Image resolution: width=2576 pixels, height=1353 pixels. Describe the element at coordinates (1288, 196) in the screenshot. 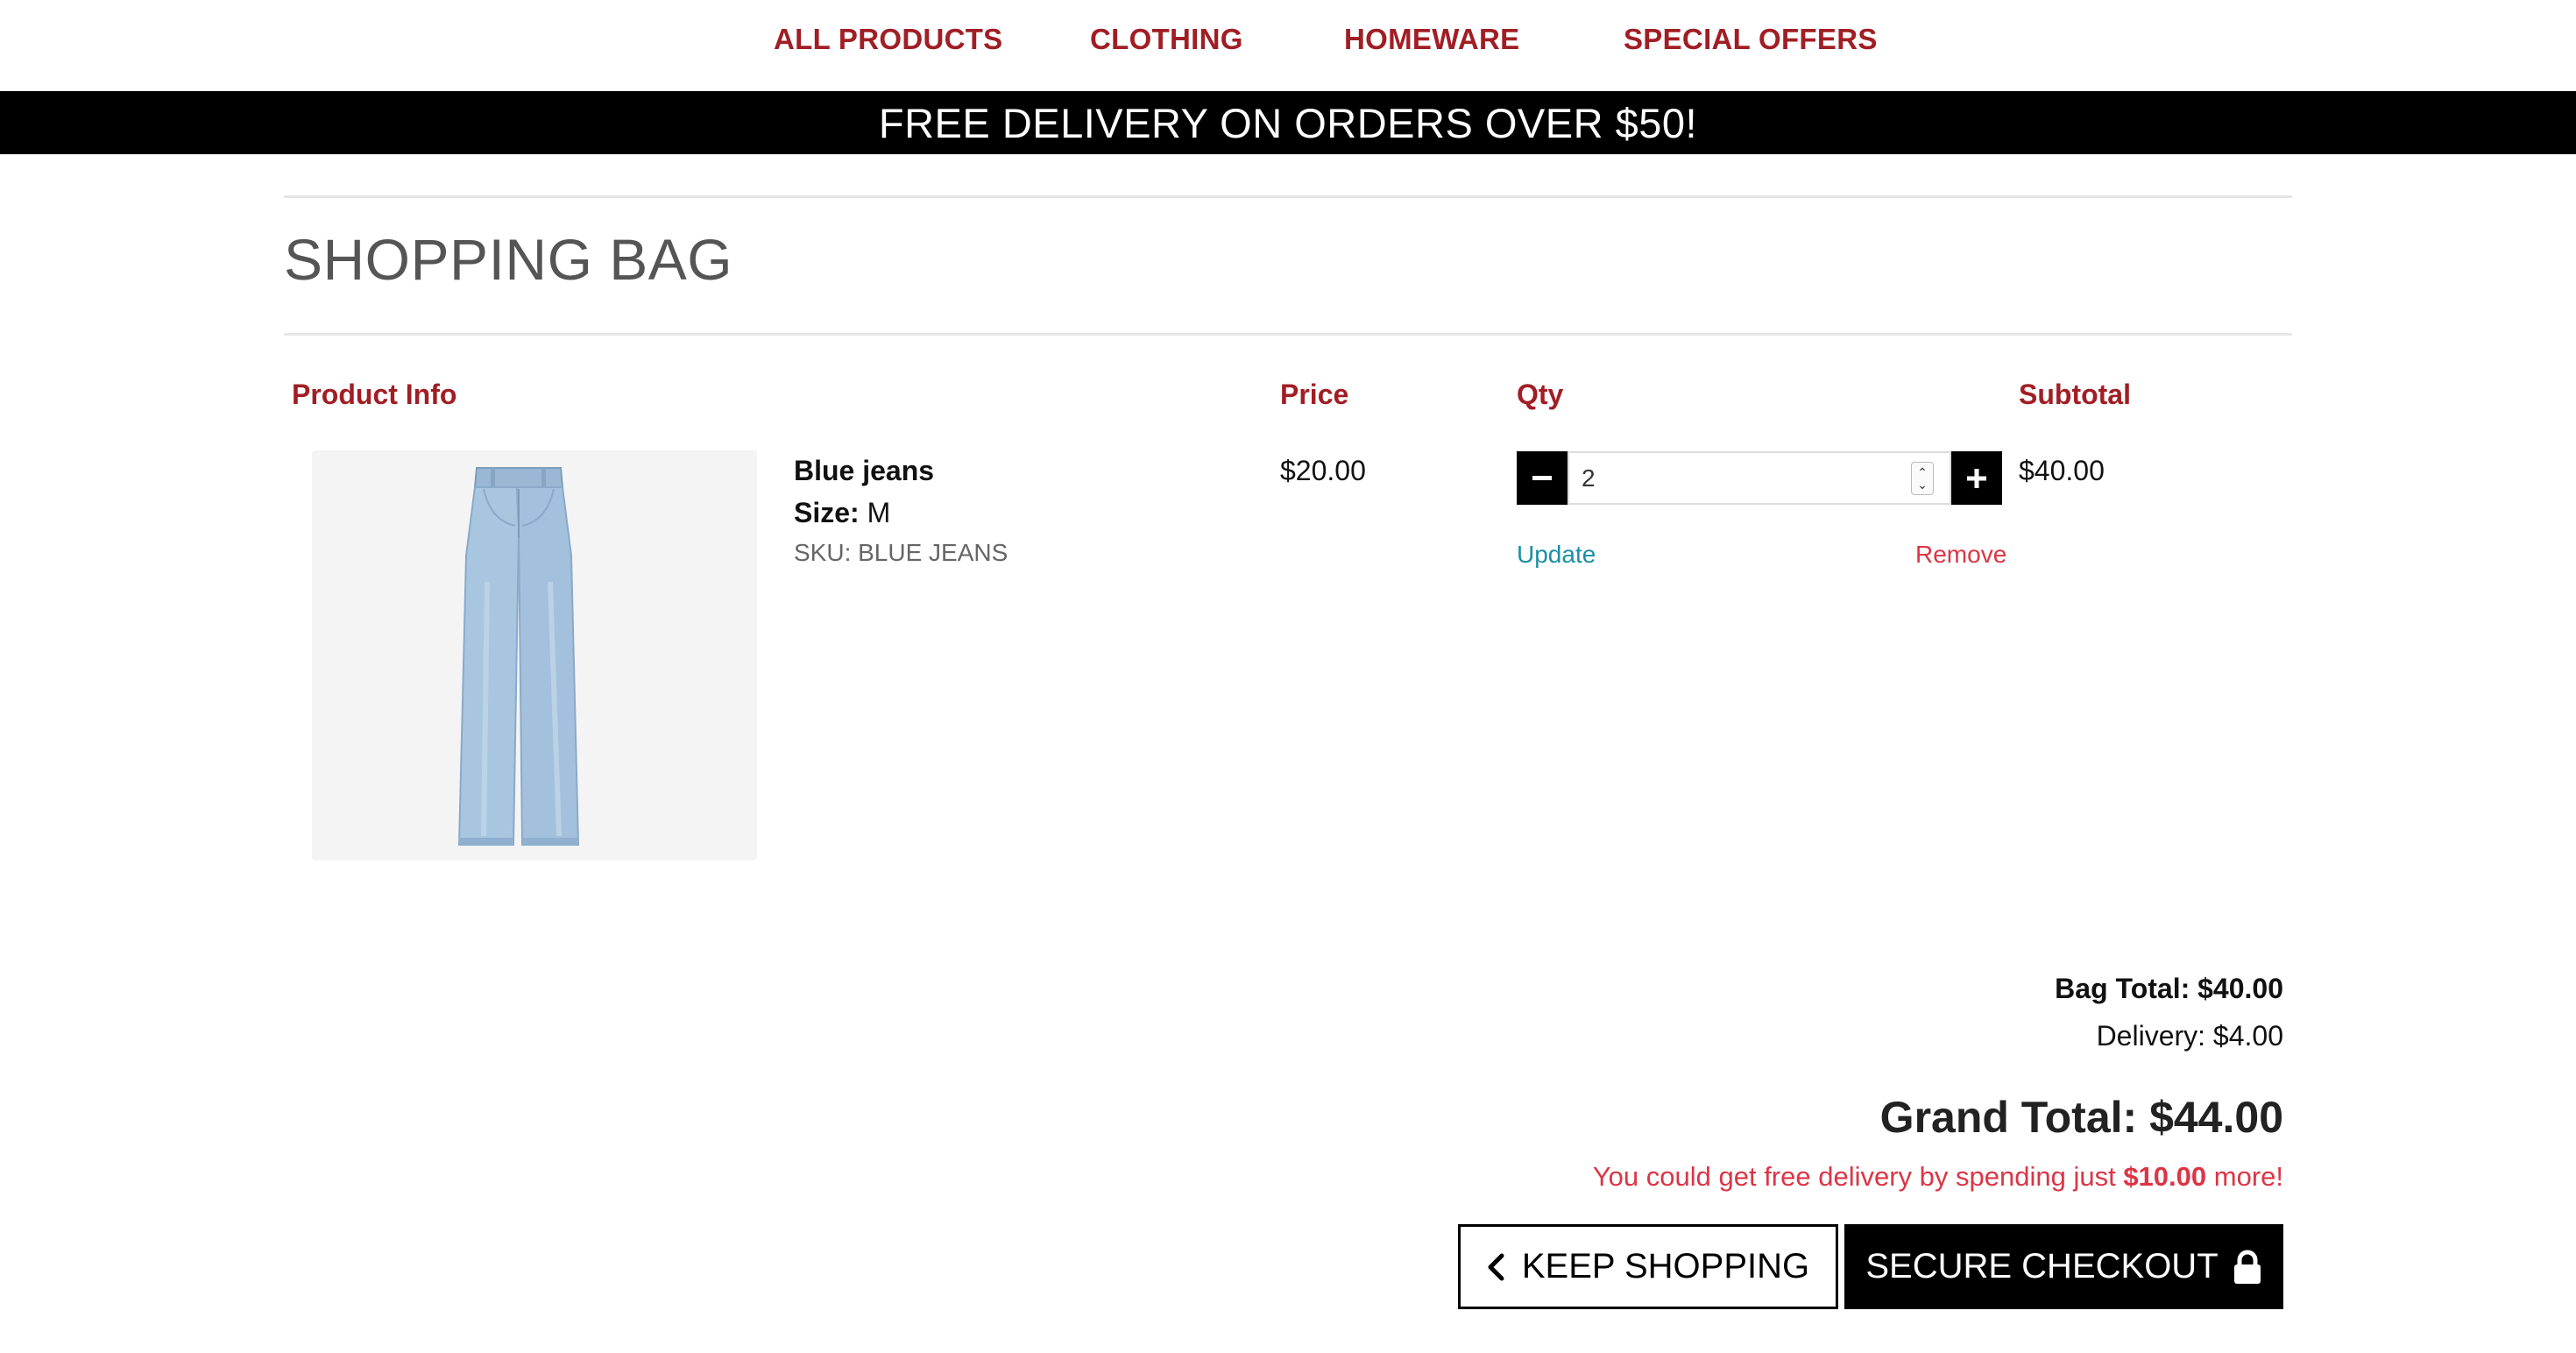

I see `divider-top` at that location.